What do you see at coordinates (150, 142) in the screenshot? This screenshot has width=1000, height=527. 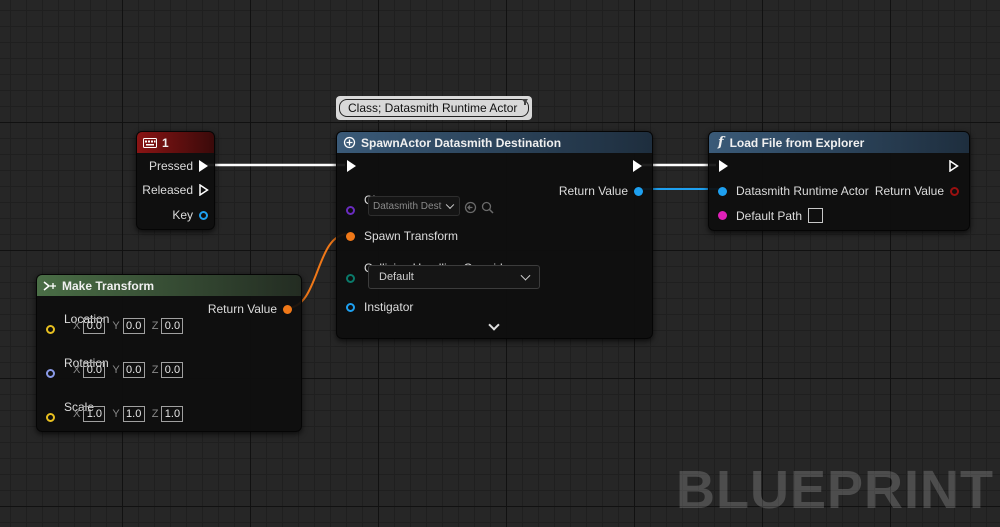 I see `keyboard-icon` at bounding box center [150, 142].